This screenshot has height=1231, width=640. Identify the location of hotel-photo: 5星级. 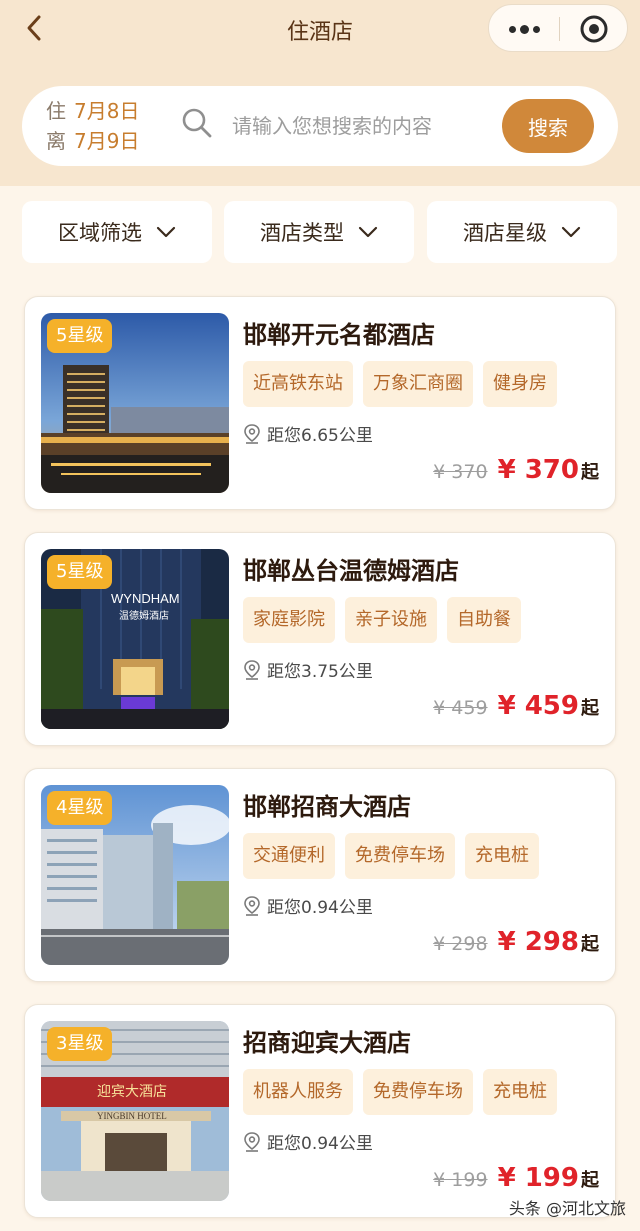
(135, 403).